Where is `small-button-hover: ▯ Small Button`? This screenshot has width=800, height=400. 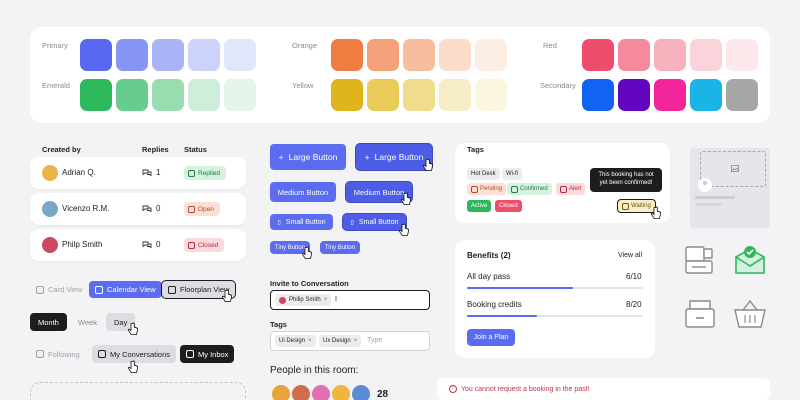 small-button-hover: ▯ Small Button is located at coordinates (374, 222).